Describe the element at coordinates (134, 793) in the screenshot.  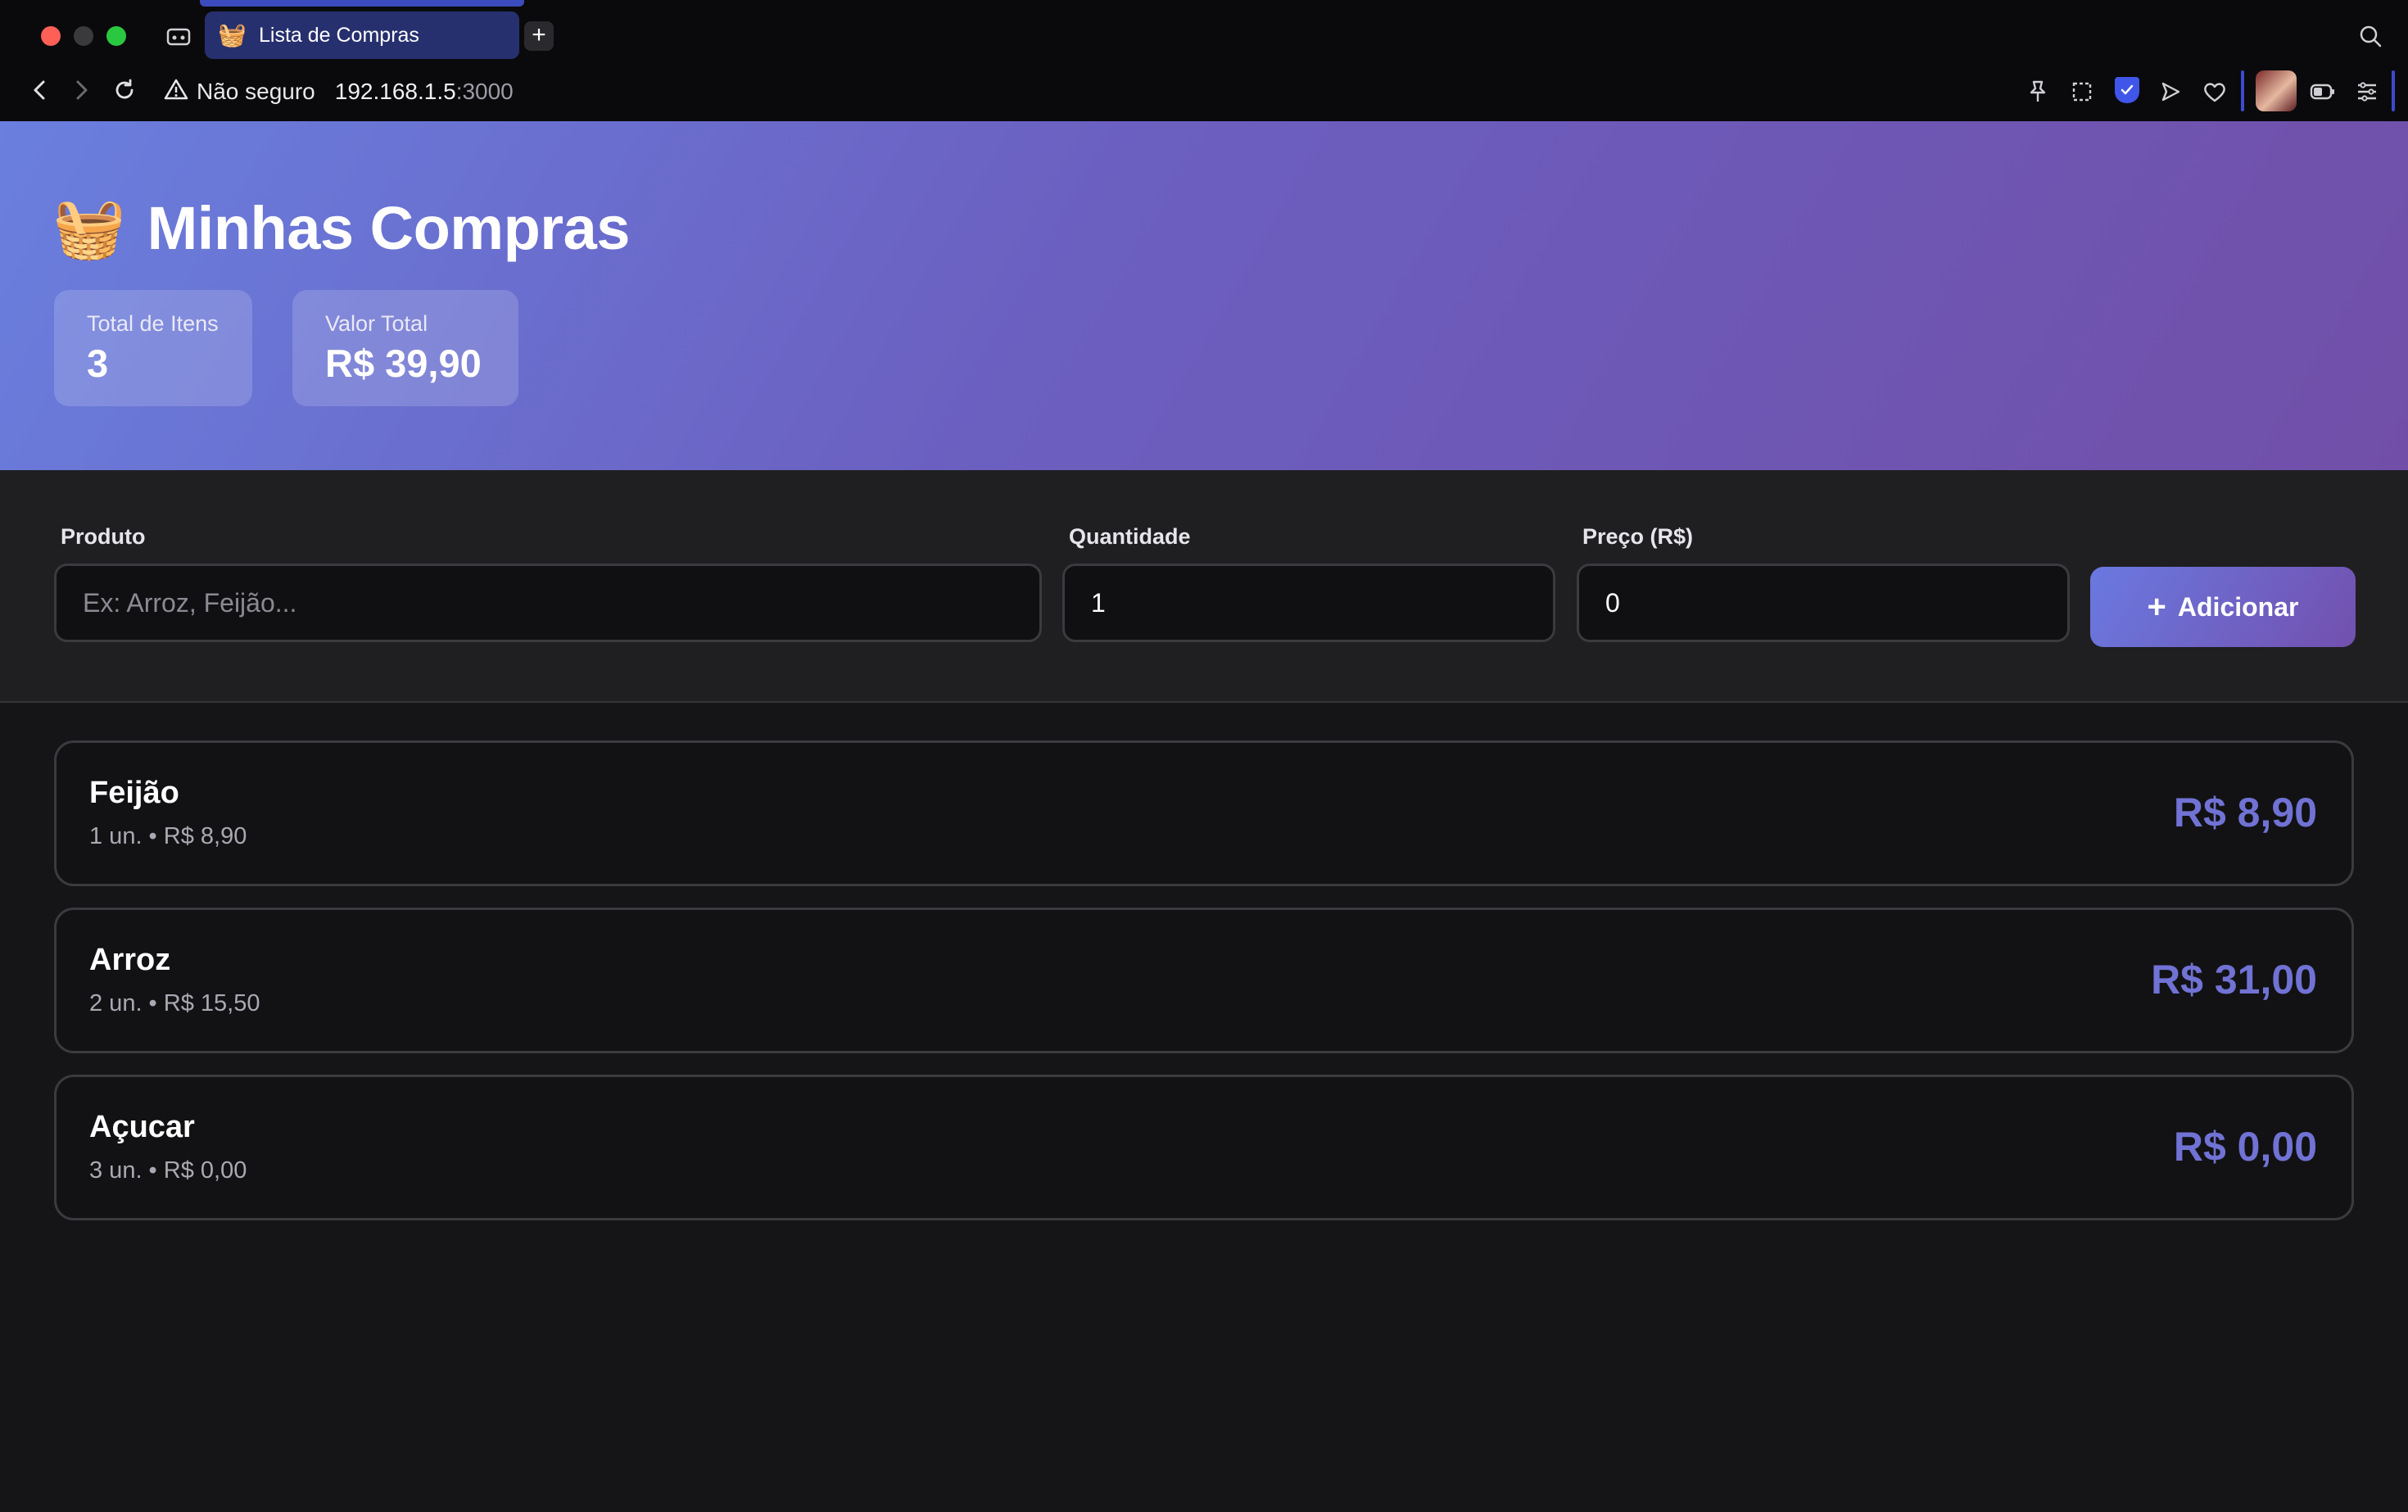
I see `item-name: Feijão` at that location.